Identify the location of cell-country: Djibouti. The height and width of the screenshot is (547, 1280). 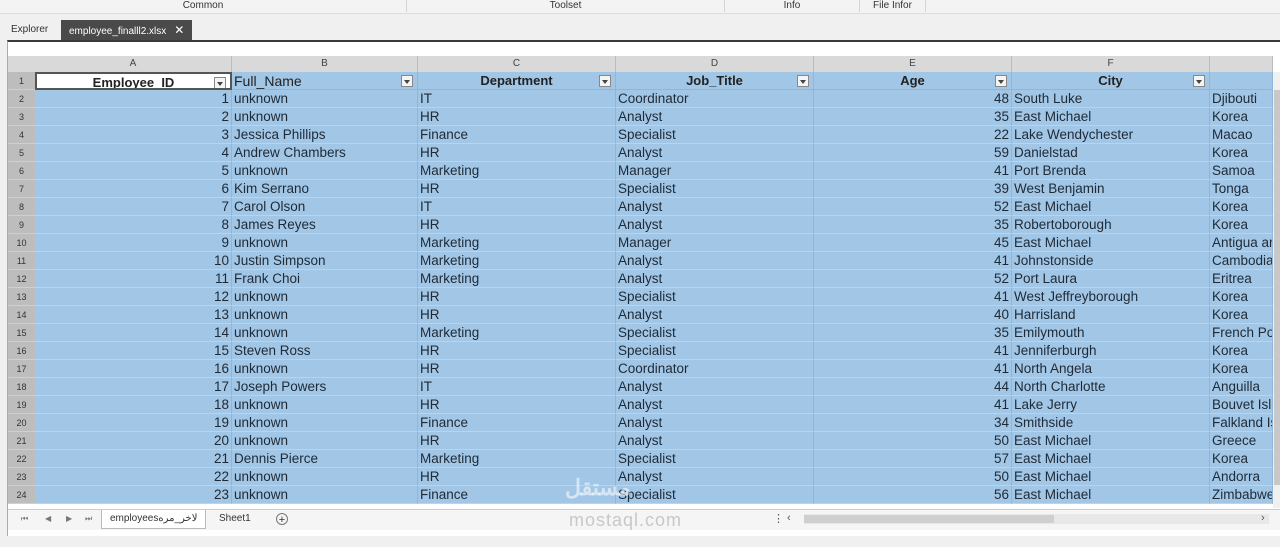
(1241, 99).